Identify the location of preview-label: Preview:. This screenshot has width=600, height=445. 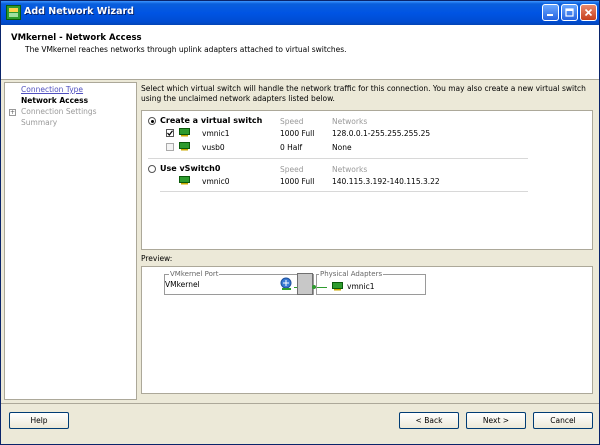
(157, 258).